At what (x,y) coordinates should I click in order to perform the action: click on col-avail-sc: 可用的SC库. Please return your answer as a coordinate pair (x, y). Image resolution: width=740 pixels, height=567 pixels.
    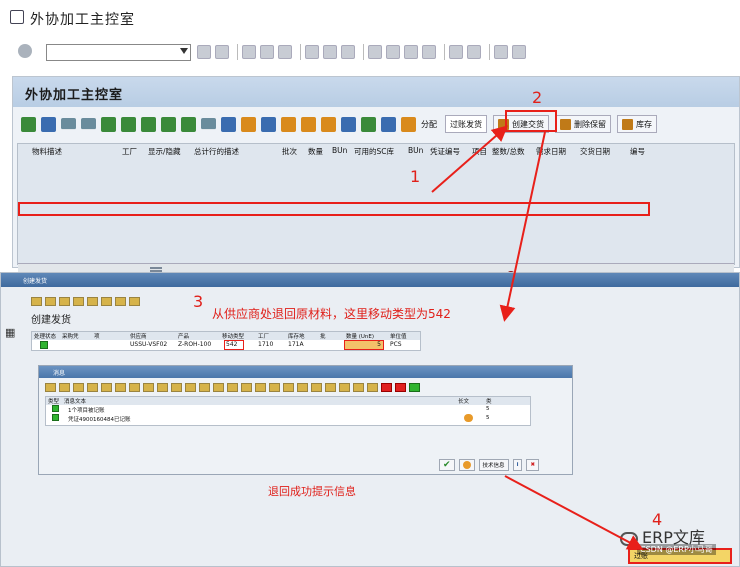
    Looking at the image, I should click on (374, 151).